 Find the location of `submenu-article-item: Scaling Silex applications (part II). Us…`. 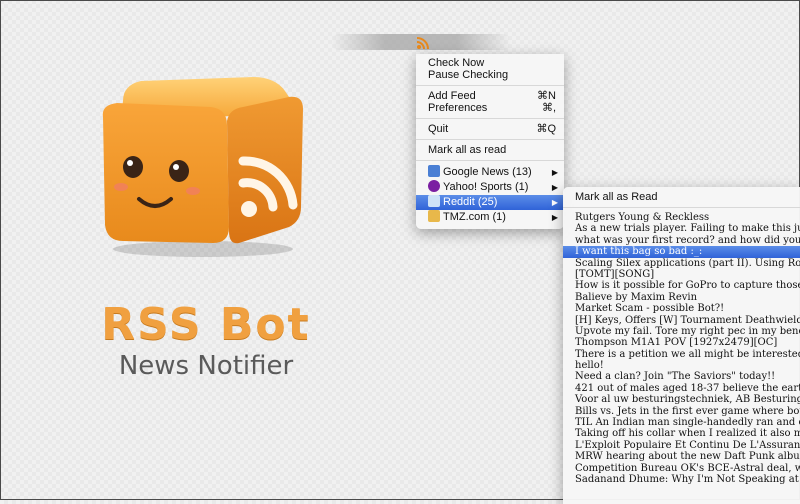

submenu-article-item: Scaling Silex applications (part II). Us… is located at coordinates (681, 263).